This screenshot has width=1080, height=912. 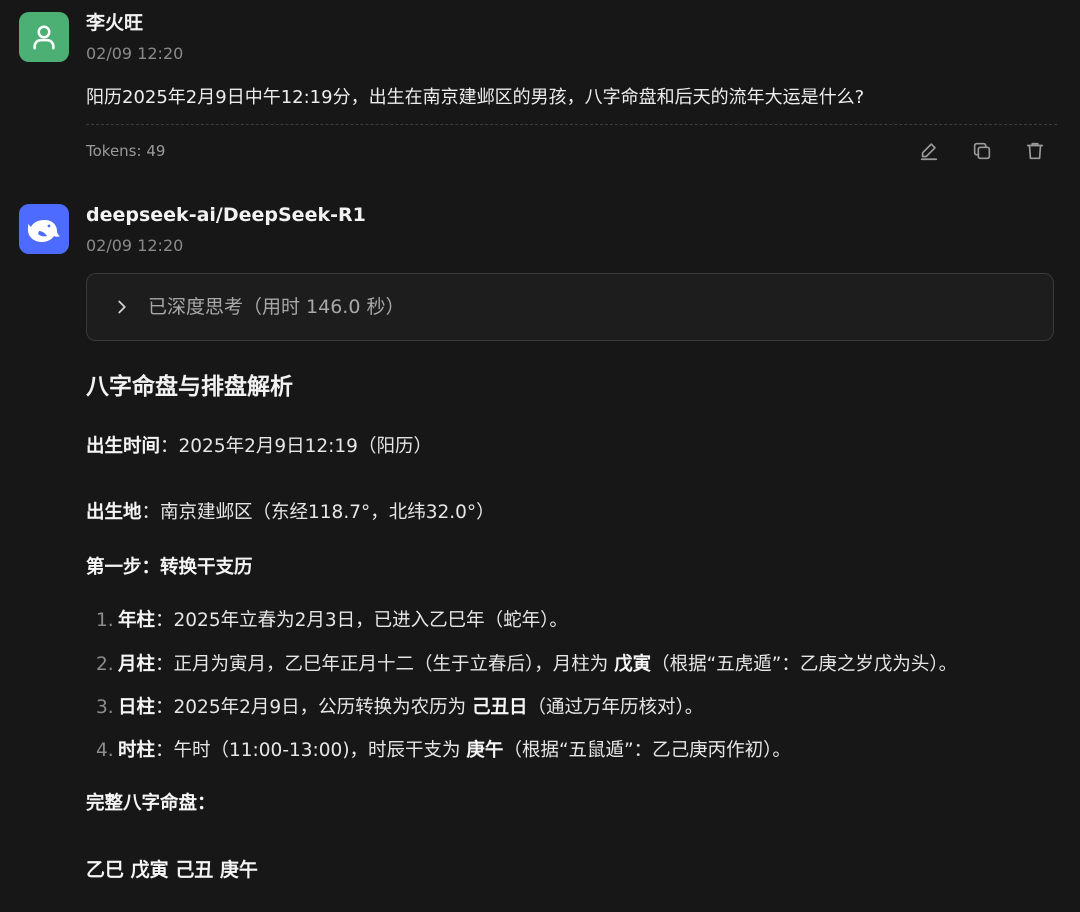 I want to click on user-name: 李火旺, so click(x=115, y=23).